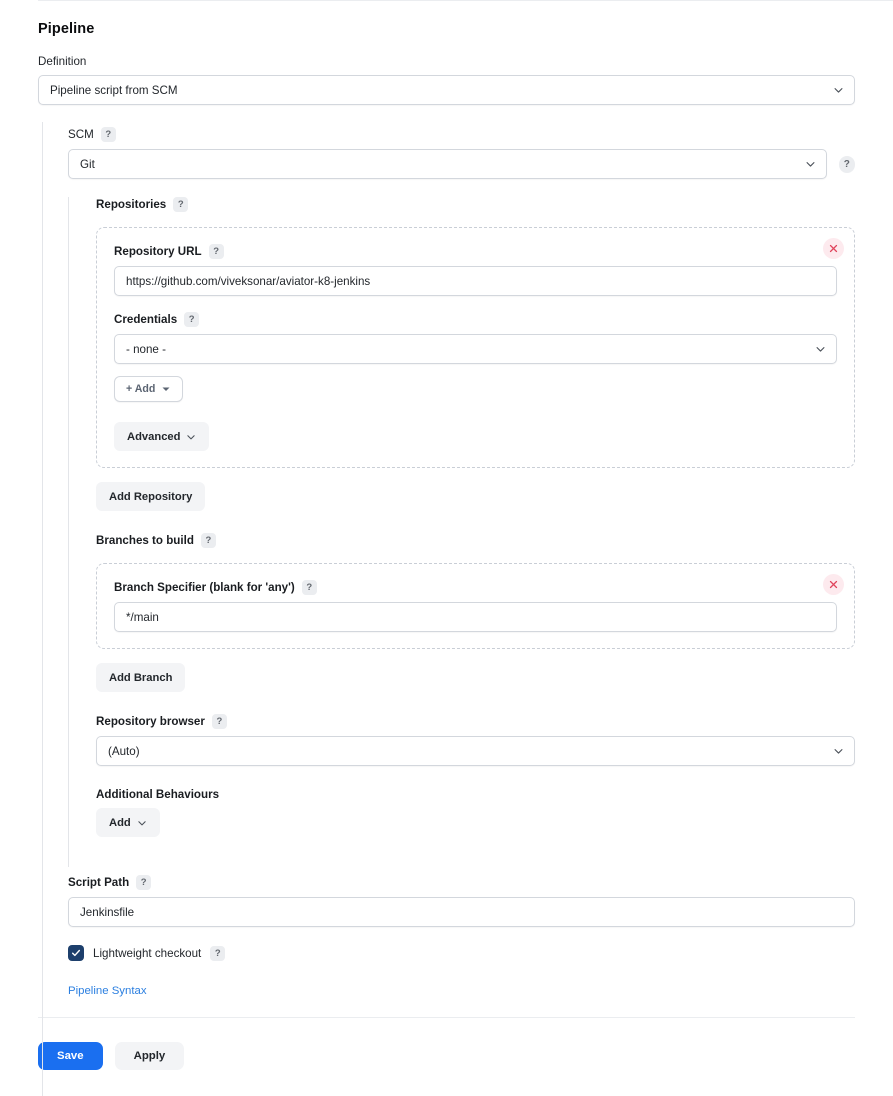 Image resolution: width=893 pixels, height=1096 pixels. What do you see at coordinates (461, 953) in the screenshot?
I see `lightweight-checkout-row: Lightweight checkout ?` at bounding box center [461, 953].